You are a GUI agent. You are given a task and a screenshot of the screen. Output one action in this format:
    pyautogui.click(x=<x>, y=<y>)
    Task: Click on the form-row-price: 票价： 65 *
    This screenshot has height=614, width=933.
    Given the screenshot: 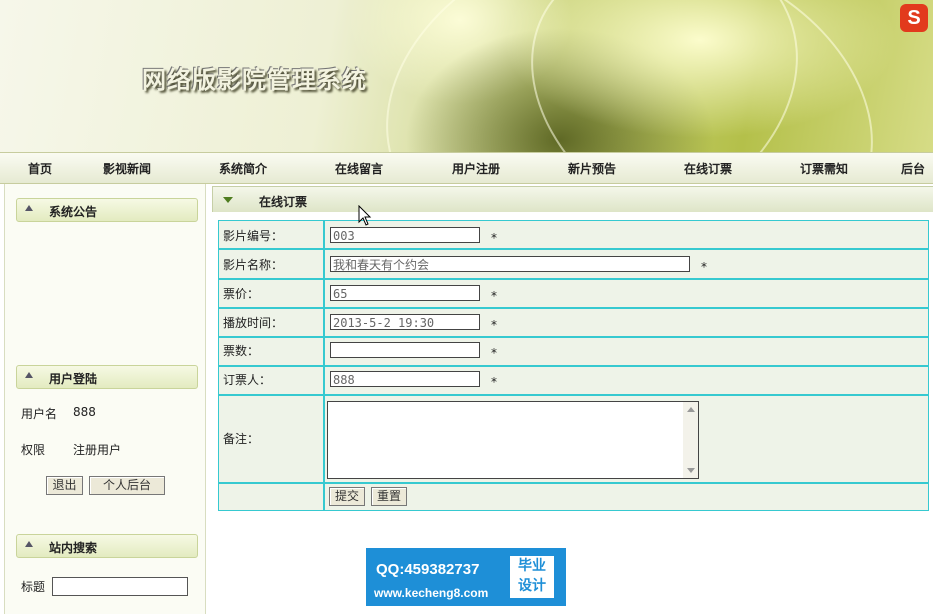 What is the action you would take?
    pyautogui.click(x=573, y=293)
    